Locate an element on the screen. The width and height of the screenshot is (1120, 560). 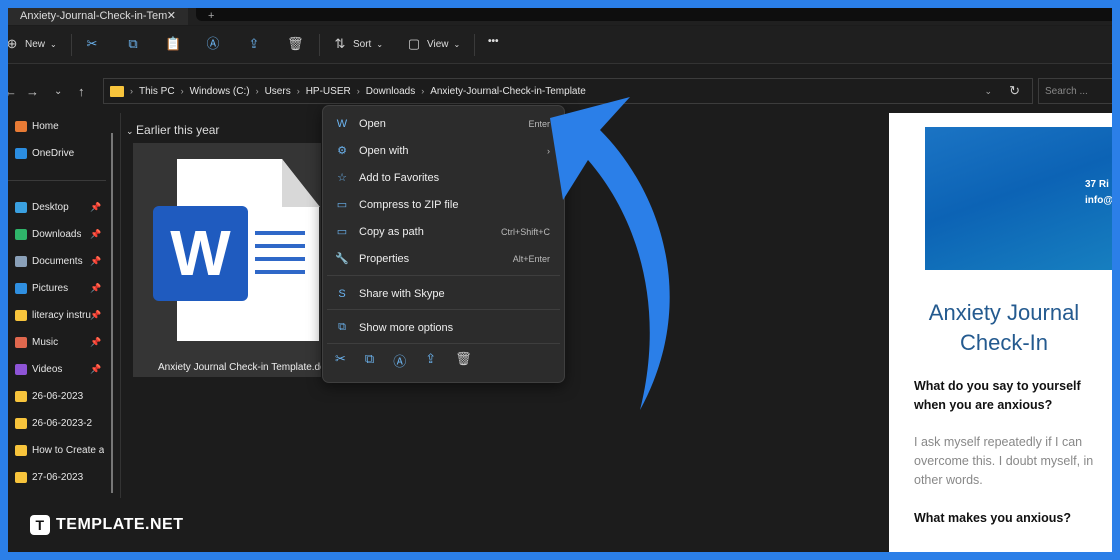
brand-icon: T is located at coordinates (40, 525).